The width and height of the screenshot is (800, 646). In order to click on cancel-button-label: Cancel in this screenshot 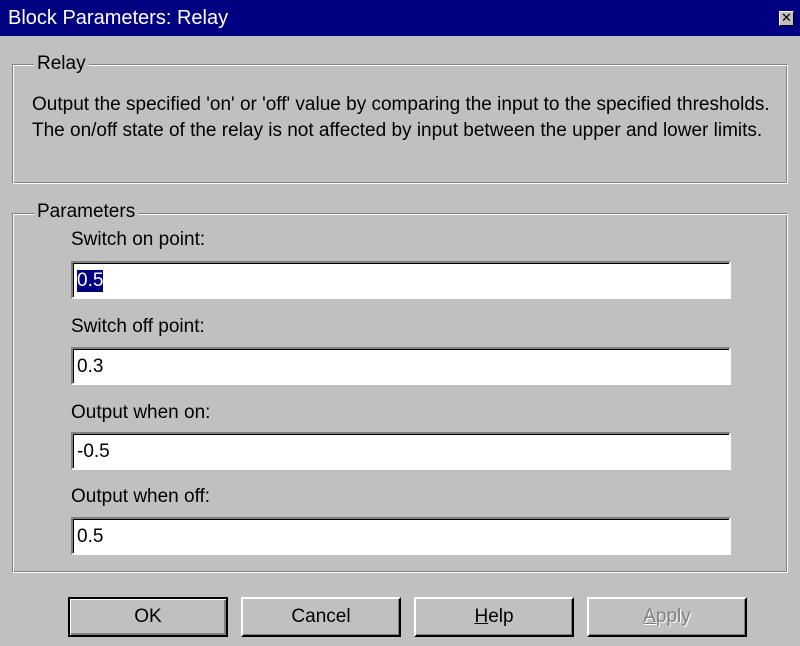, I will do `click(321, 616)`.